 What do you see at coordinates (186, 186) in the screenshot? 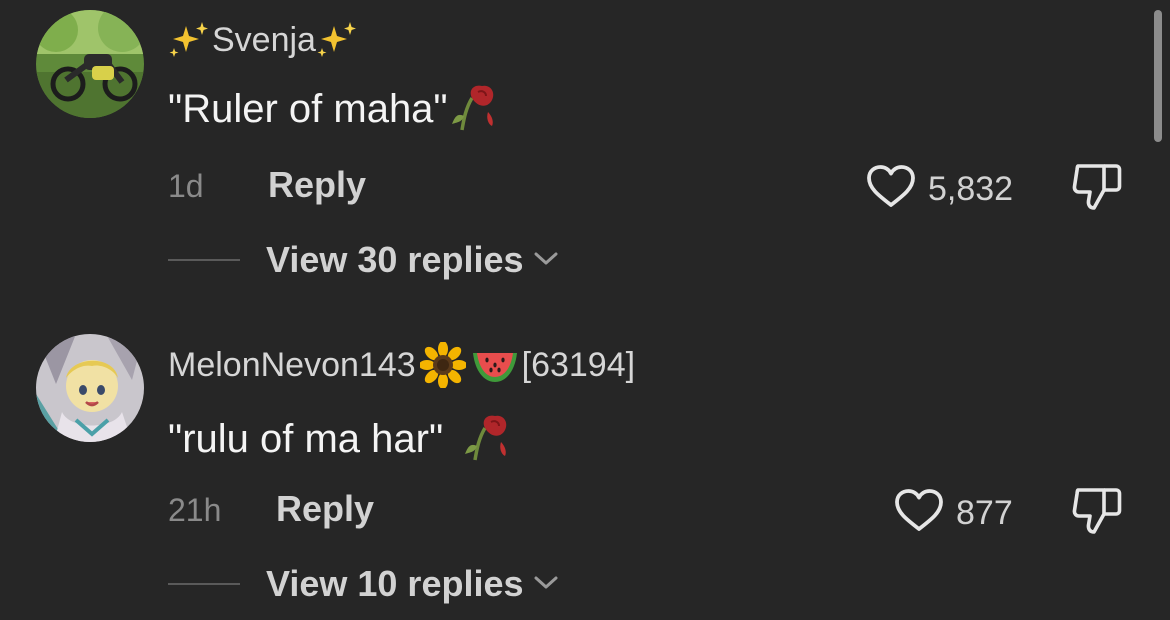
I see `comment-timestamp: 1d` at bounding box center [186, 186].